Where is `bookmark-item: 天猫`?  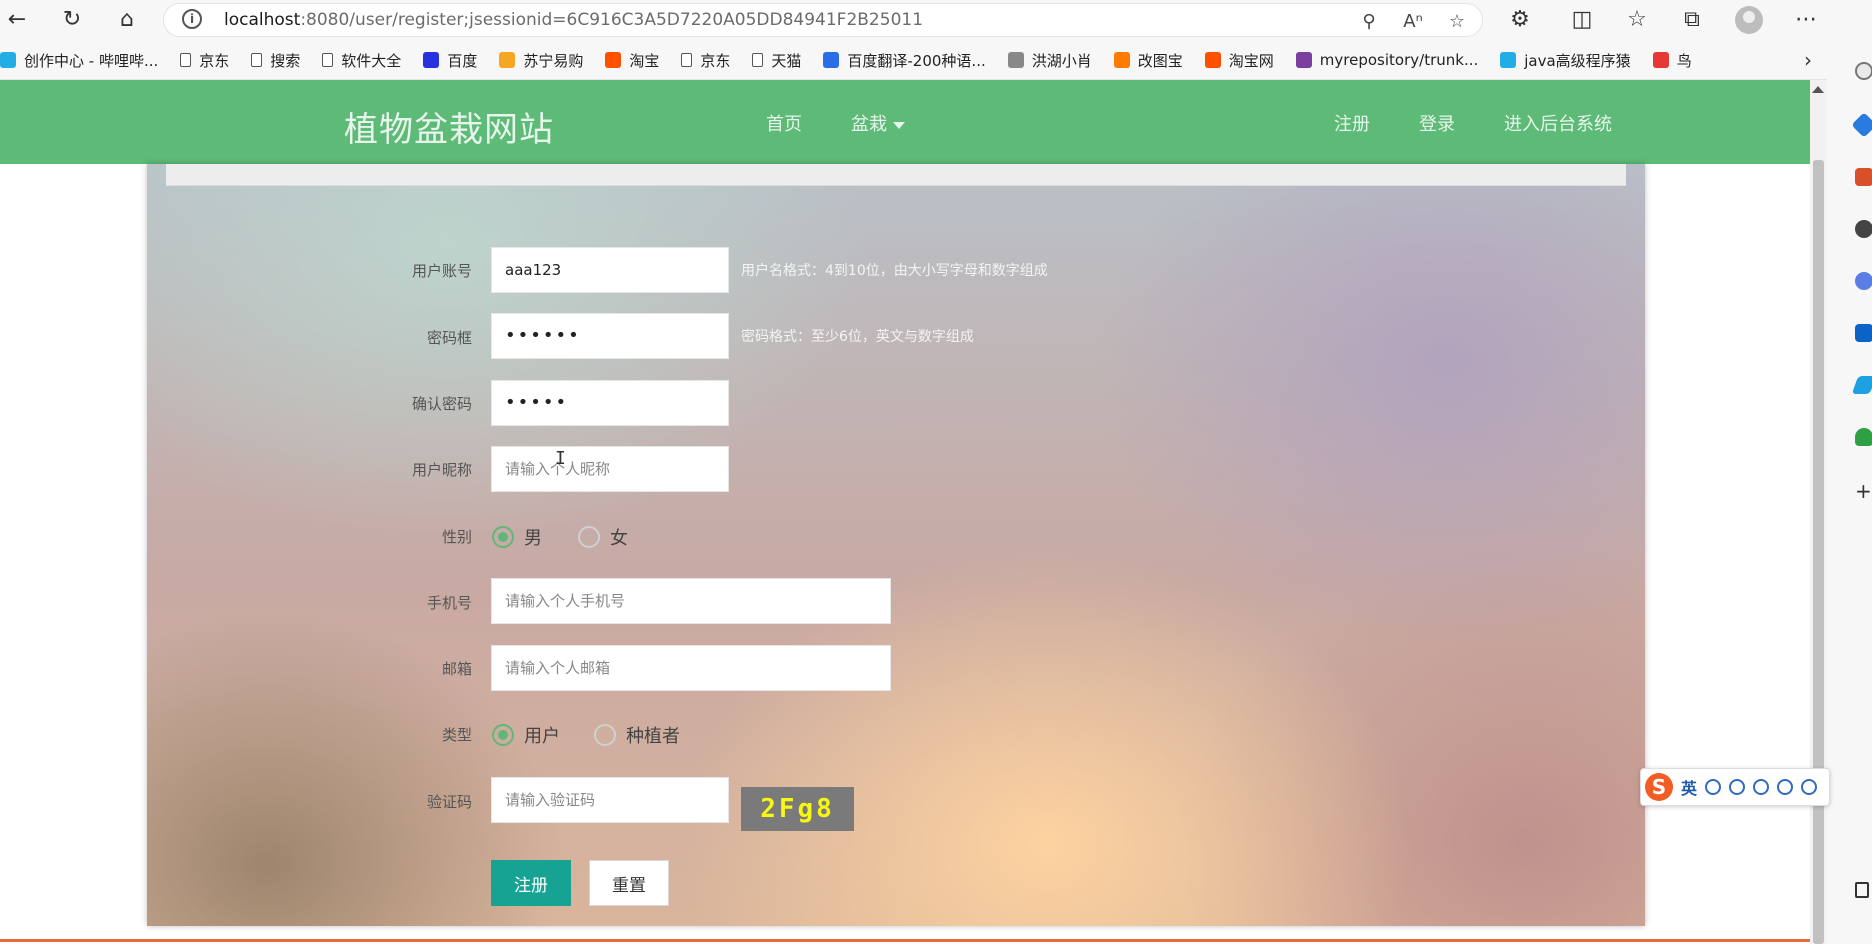
bookmark-item: 天猫 is located at coordinates (776, 60).